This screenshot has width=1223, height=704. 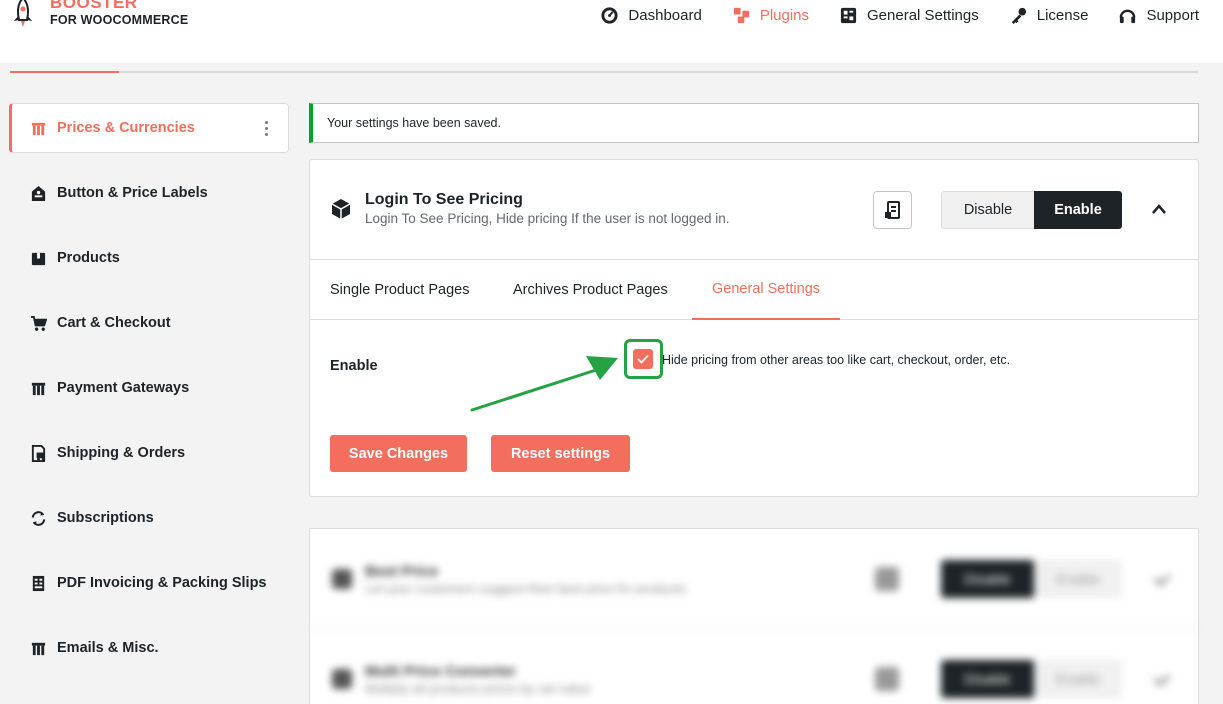 What do you see at coordinates (604, 72) in the screenshot?
I see `header-divider` at bounding box center [604, 72].